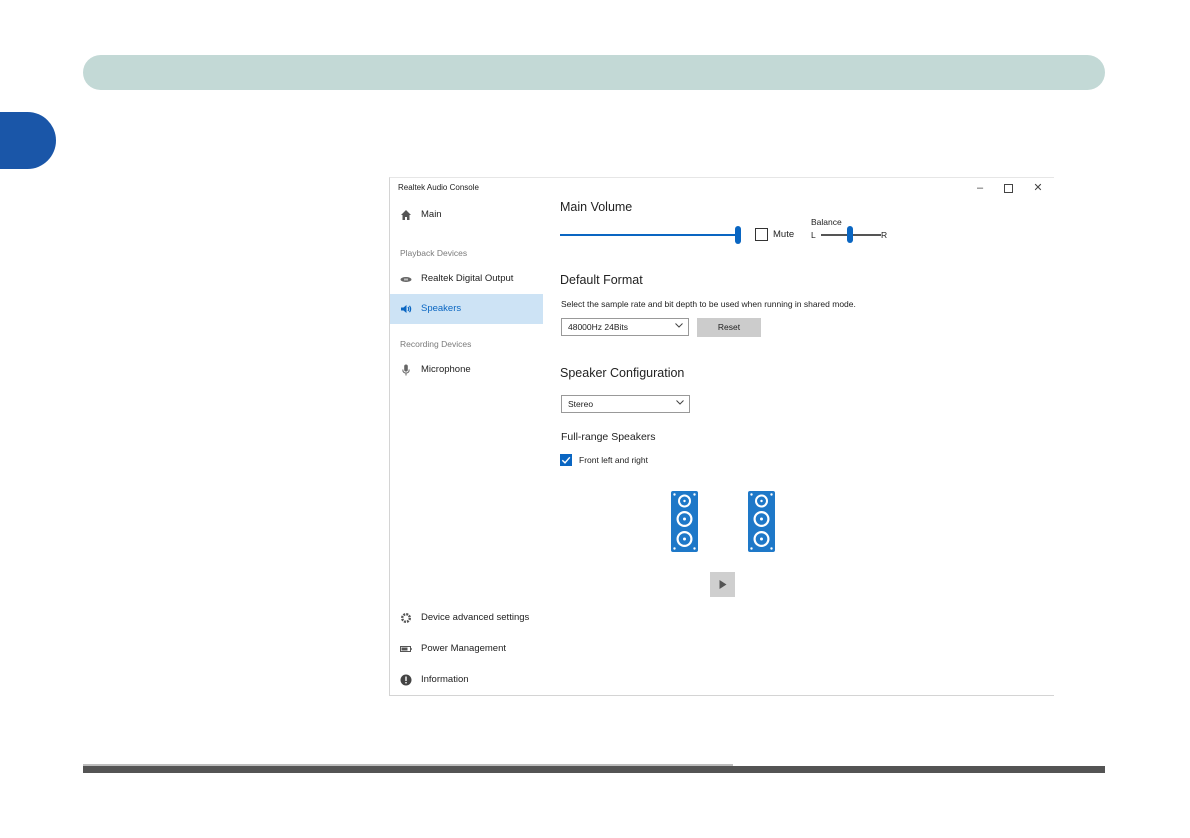  Describe the element at coordinates (406, 279) in the screenshot. I see `digital-output-icon` at that location.